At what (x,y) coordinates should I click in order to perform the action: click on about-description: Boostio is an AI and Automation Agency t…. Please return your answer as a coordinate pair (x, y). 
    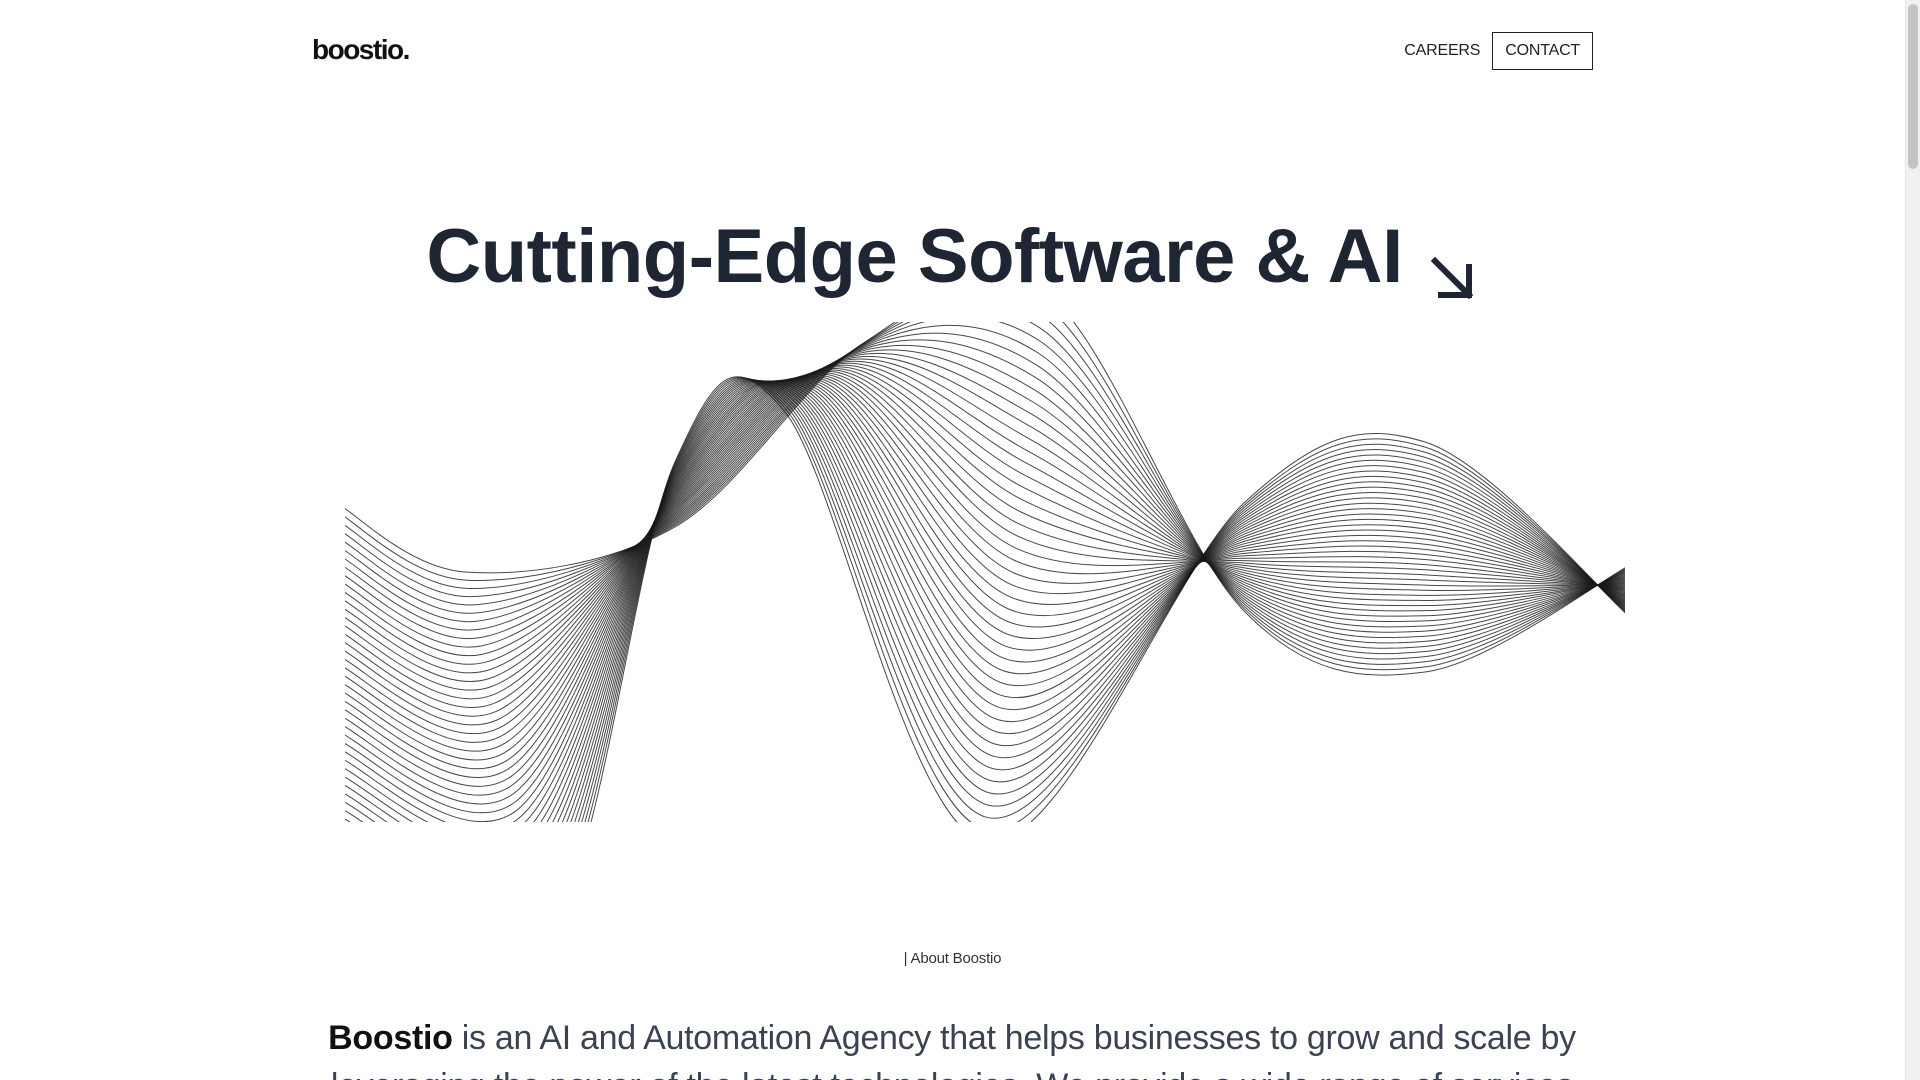
    Looking at the image, I should click on (952, 1047).